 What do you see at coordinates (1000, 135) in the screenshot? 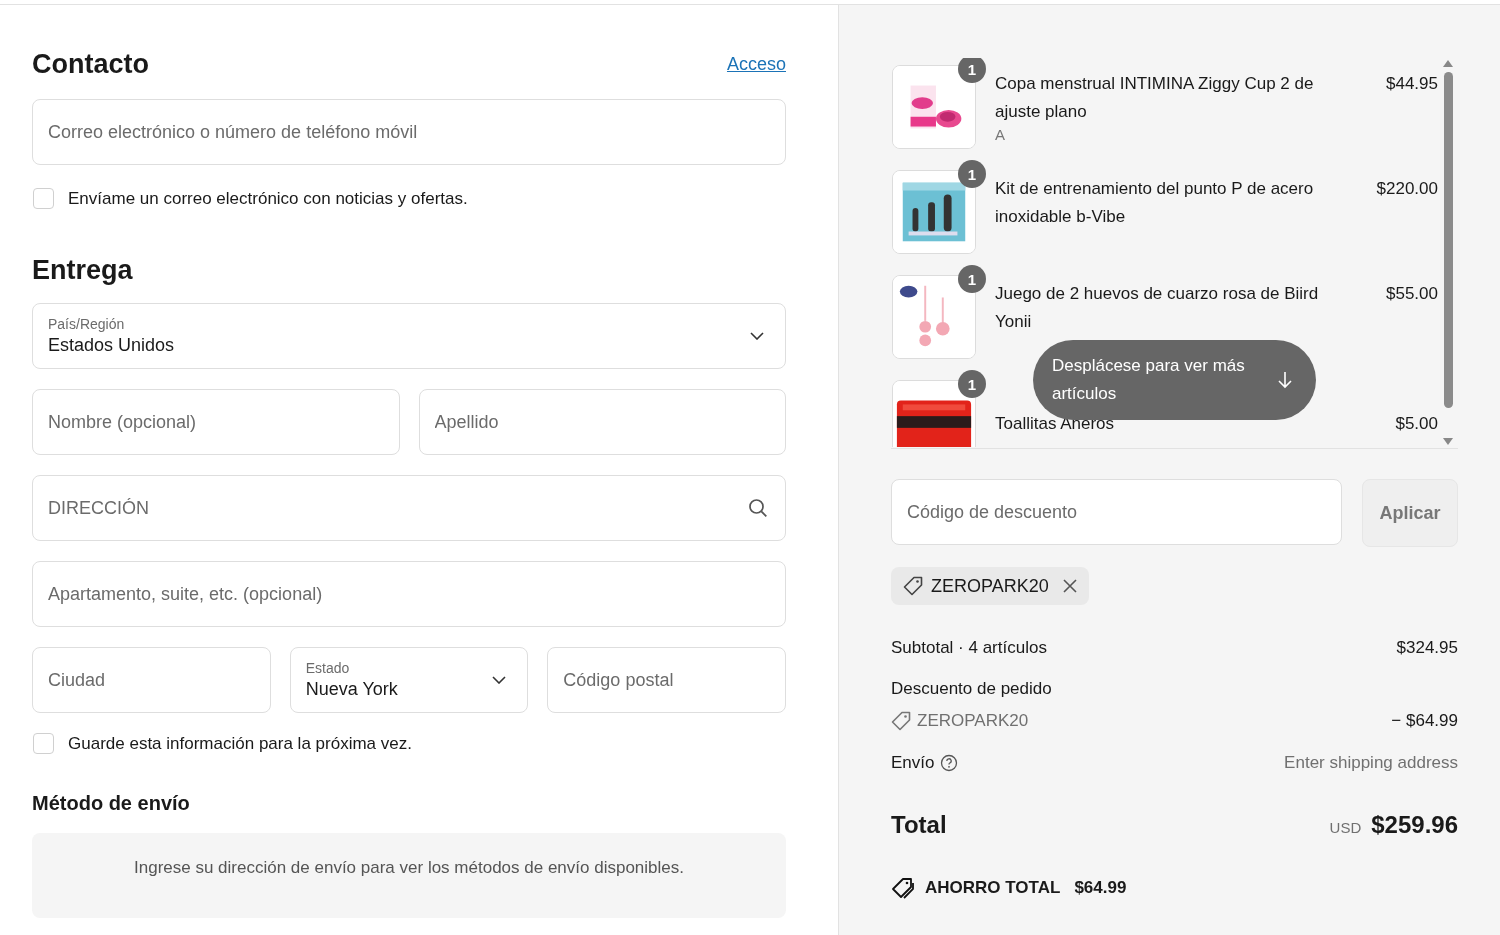
I see `product-variant: A` at bounding box center [1000, 135].